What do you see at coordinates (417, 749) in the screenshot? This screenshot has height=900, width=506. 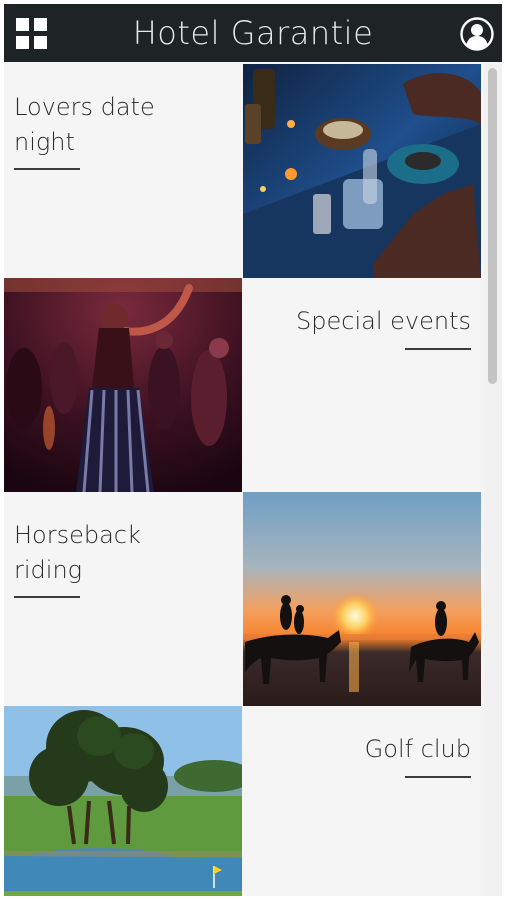 I see `tile-label: Golf club` at bounding box center [417, 749].